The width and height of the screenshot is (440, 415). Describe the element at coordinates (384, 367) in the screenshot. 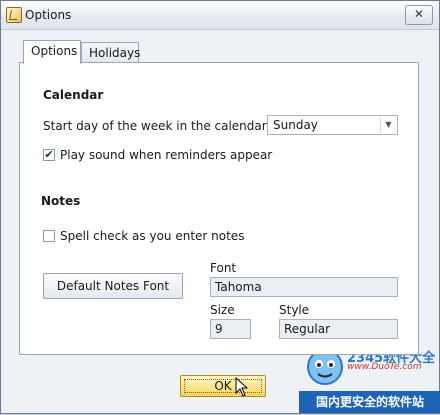

I see `watermark-url: www.DuoTe.com` at that location.